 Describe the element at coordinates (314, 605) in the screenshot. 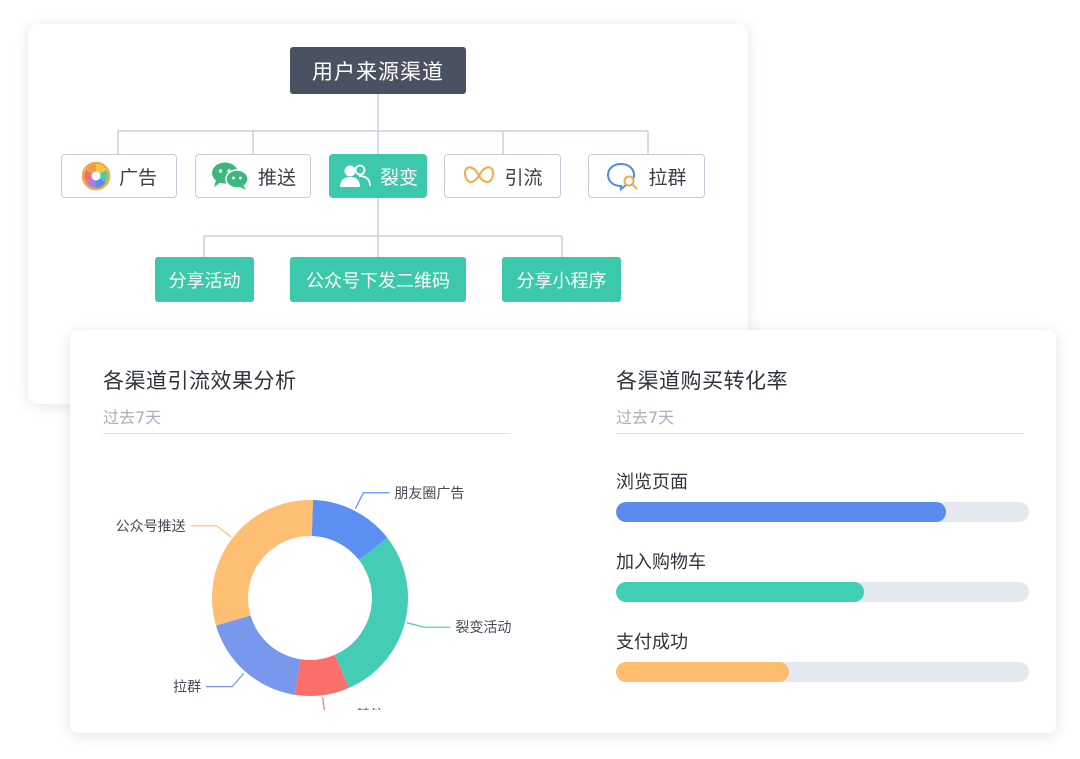

I see `donut-svg: 朋友圈广告裂变活动其他 拉群 公众号推送` at that location.